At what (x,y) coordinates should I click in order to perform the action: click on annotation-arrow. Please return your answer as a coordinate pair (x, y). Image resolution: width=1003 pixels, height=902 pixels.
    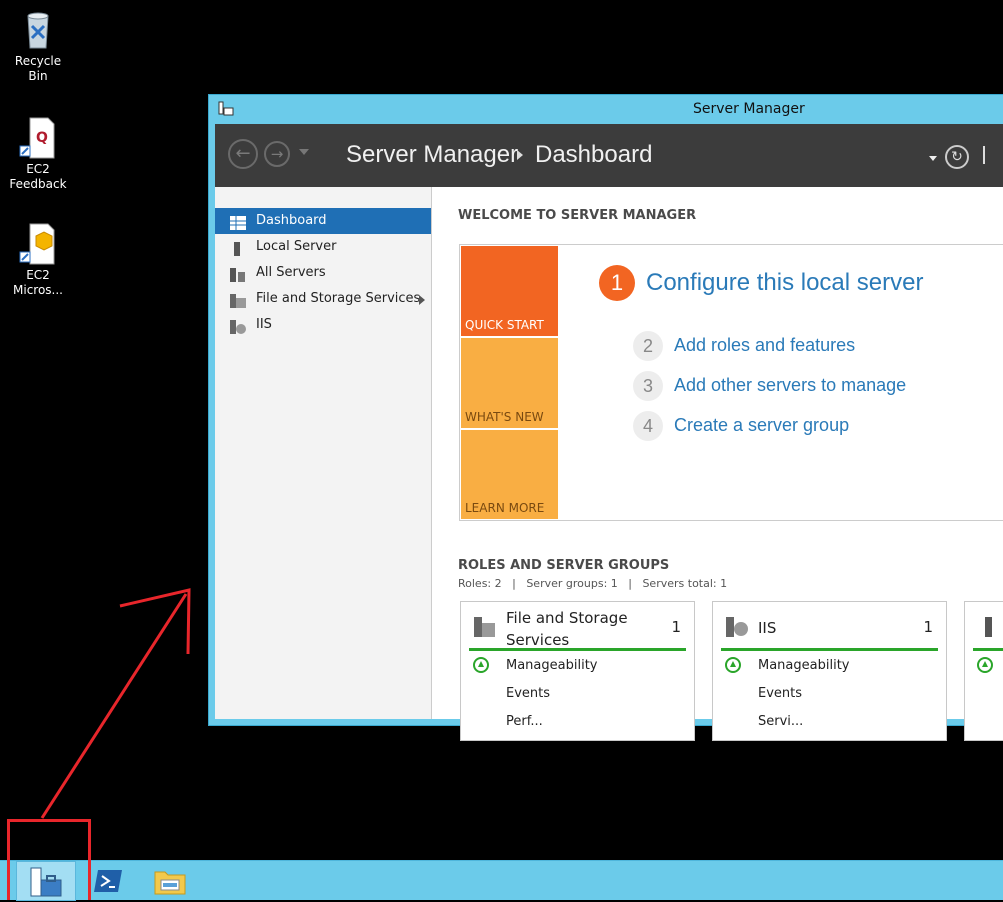
    Looking at the image, I should click on (115, 703).